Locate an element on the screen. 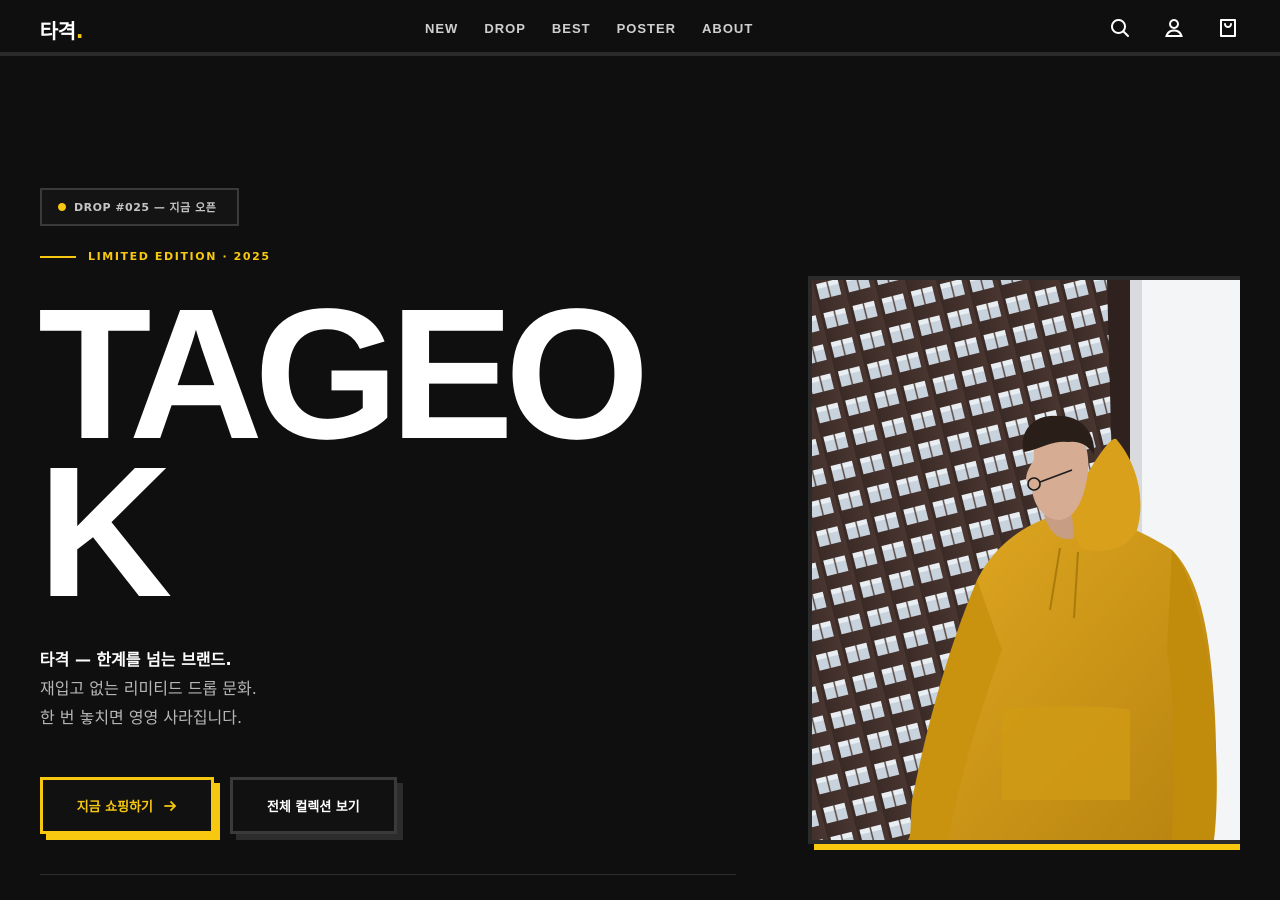 This screenshot has height=900, width=1280. user-icon is located at coordinates (1174, 28).